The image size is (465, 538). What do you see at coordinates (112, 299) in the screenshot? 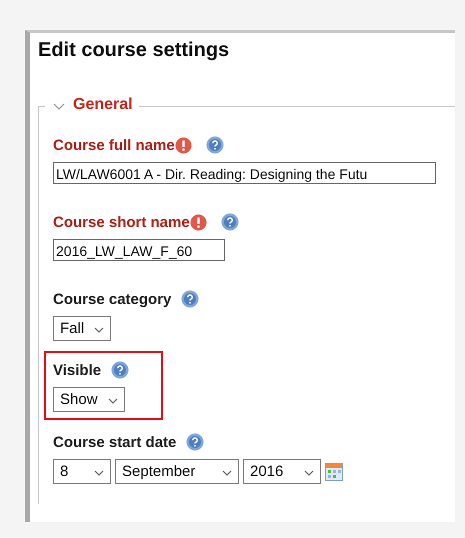
I see `field-label: Course category` at bounding box center [112, 299].